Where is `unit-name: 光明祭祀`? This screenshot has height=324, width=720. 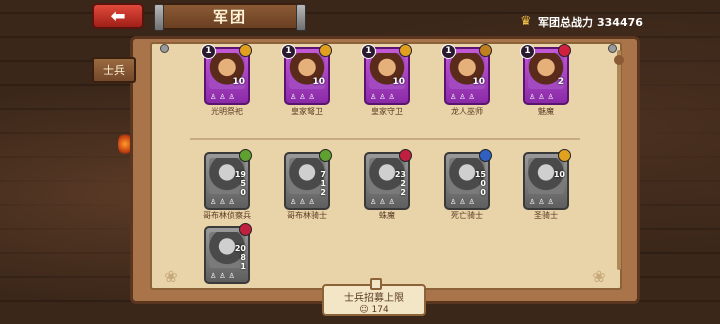
unit-name: 光明祭祀 is located at coordinates (227, 111).